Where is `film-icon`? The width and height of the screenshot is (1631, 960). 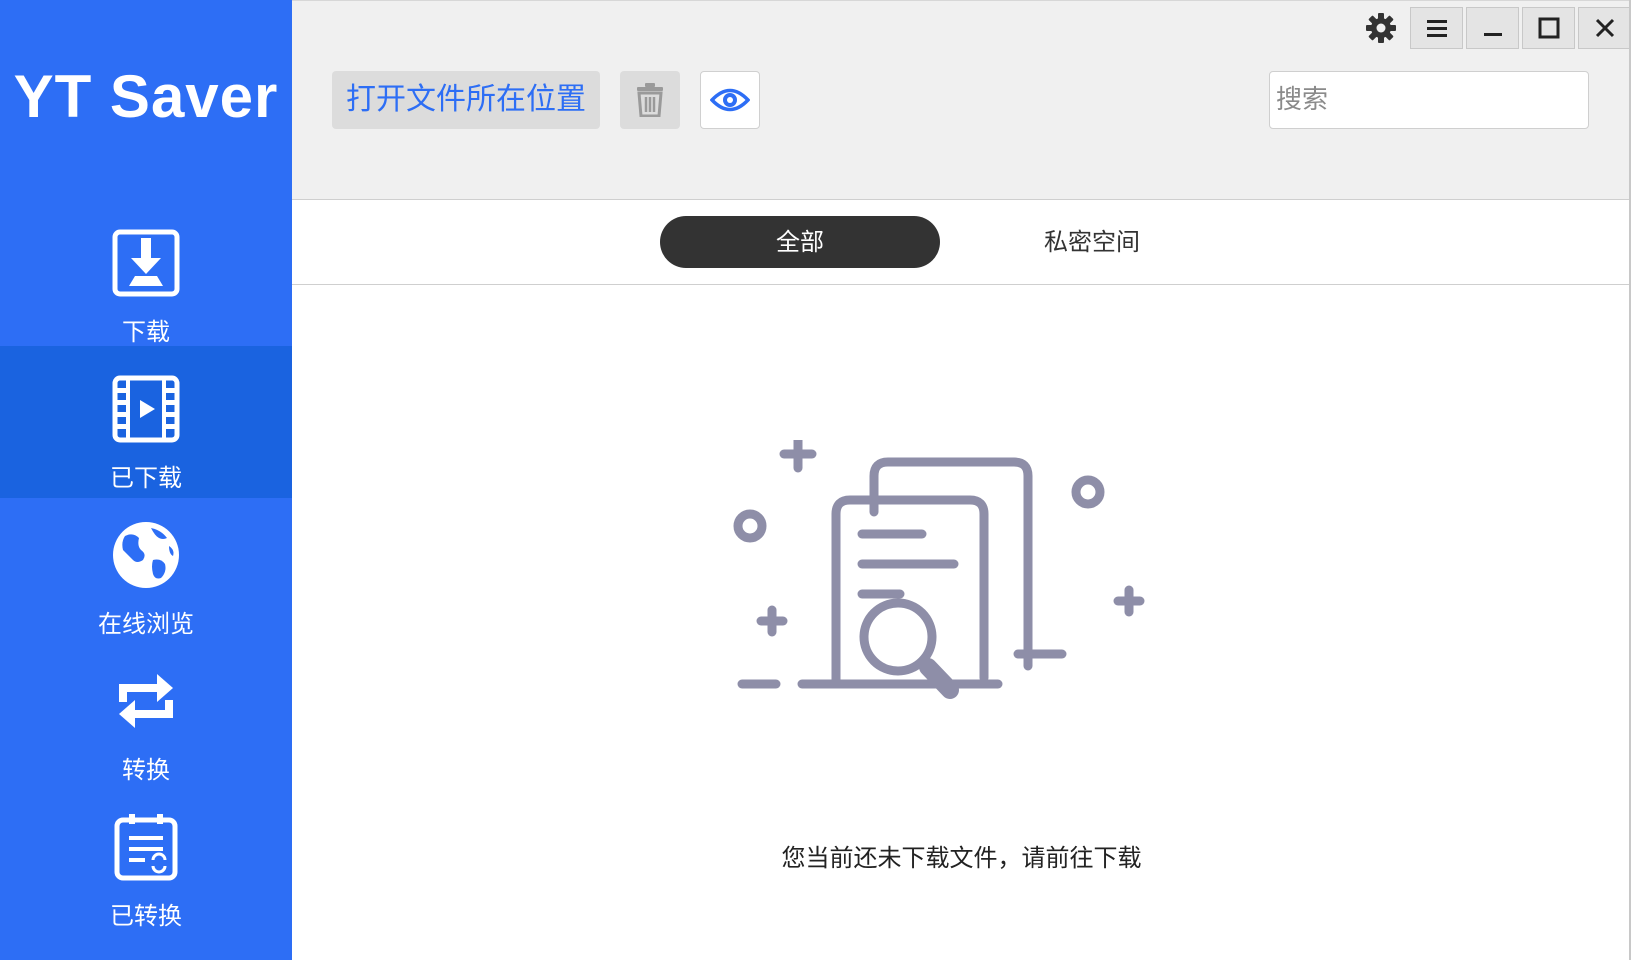 film-icon is located at coordinates (146, 409).